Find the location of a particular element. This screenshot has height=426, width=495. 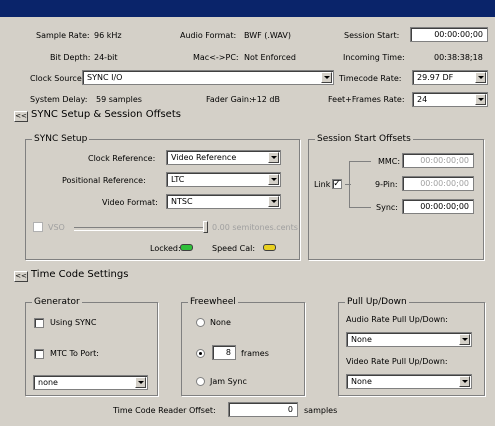

sample-rate-label: Sample Rate: is located at coordinates (63, 35).